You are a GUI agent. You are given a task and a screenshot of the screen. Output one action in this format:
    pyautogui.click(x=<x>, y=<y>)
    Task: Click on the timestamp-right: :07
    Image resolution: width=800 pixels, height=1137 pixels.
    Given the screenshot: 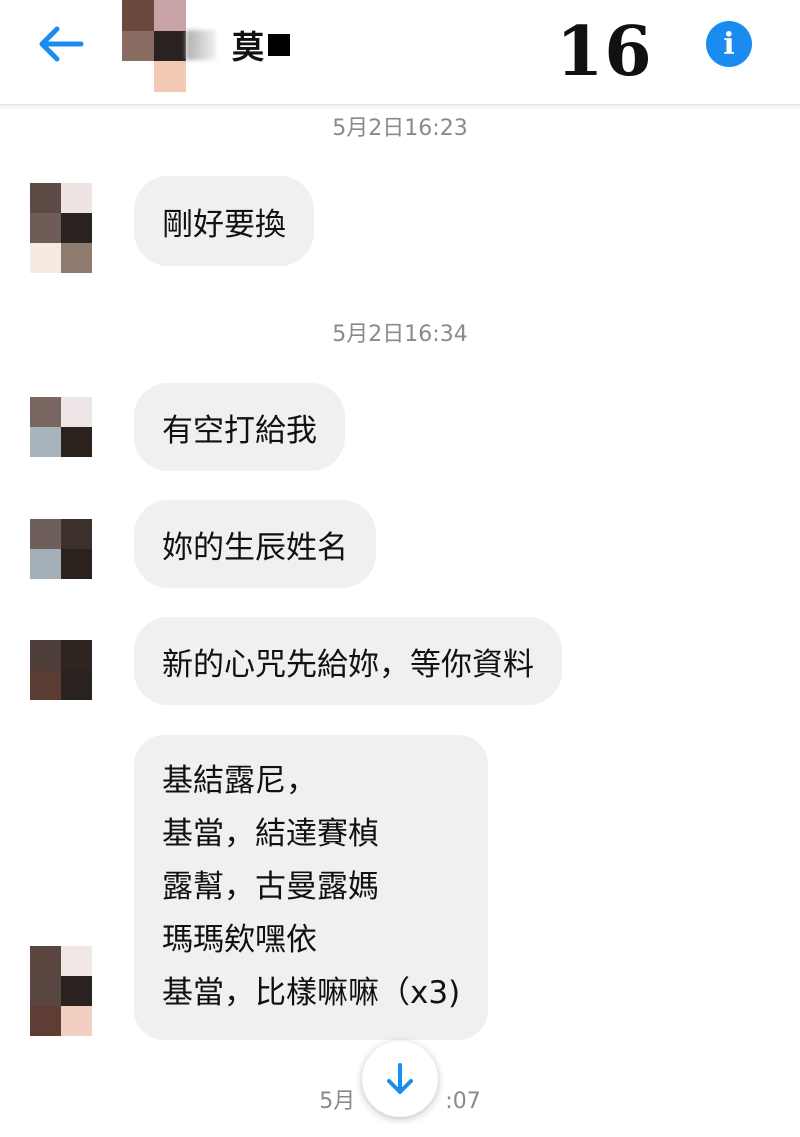 What is the action you would take?
    pyautogui.click(x=463, y=1101)
    